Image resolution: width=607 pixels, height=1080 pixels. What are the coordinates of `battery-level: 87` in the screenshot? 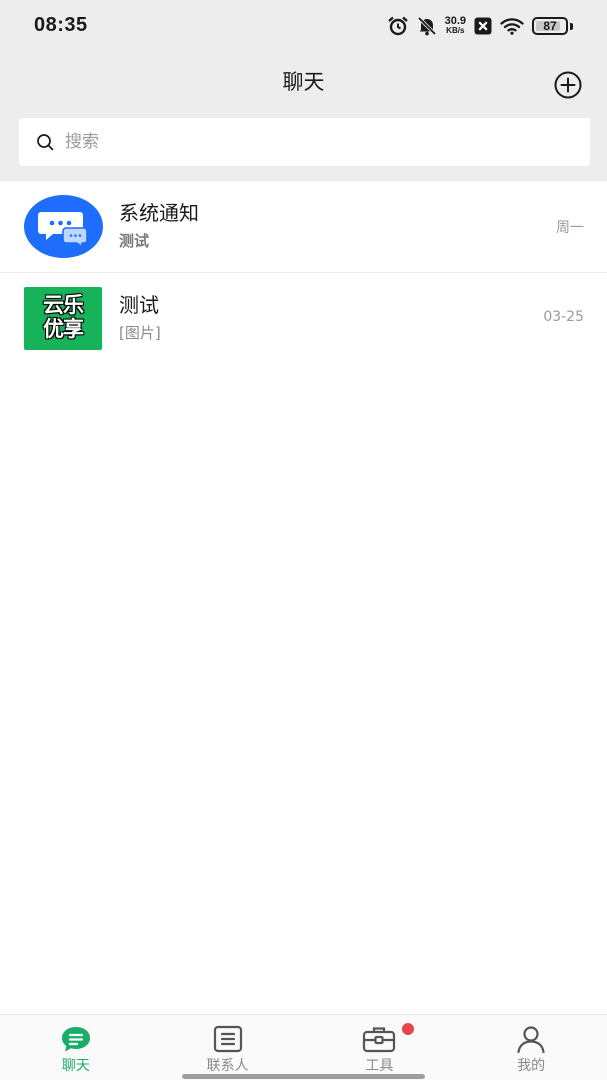 It's located at (550, 26).